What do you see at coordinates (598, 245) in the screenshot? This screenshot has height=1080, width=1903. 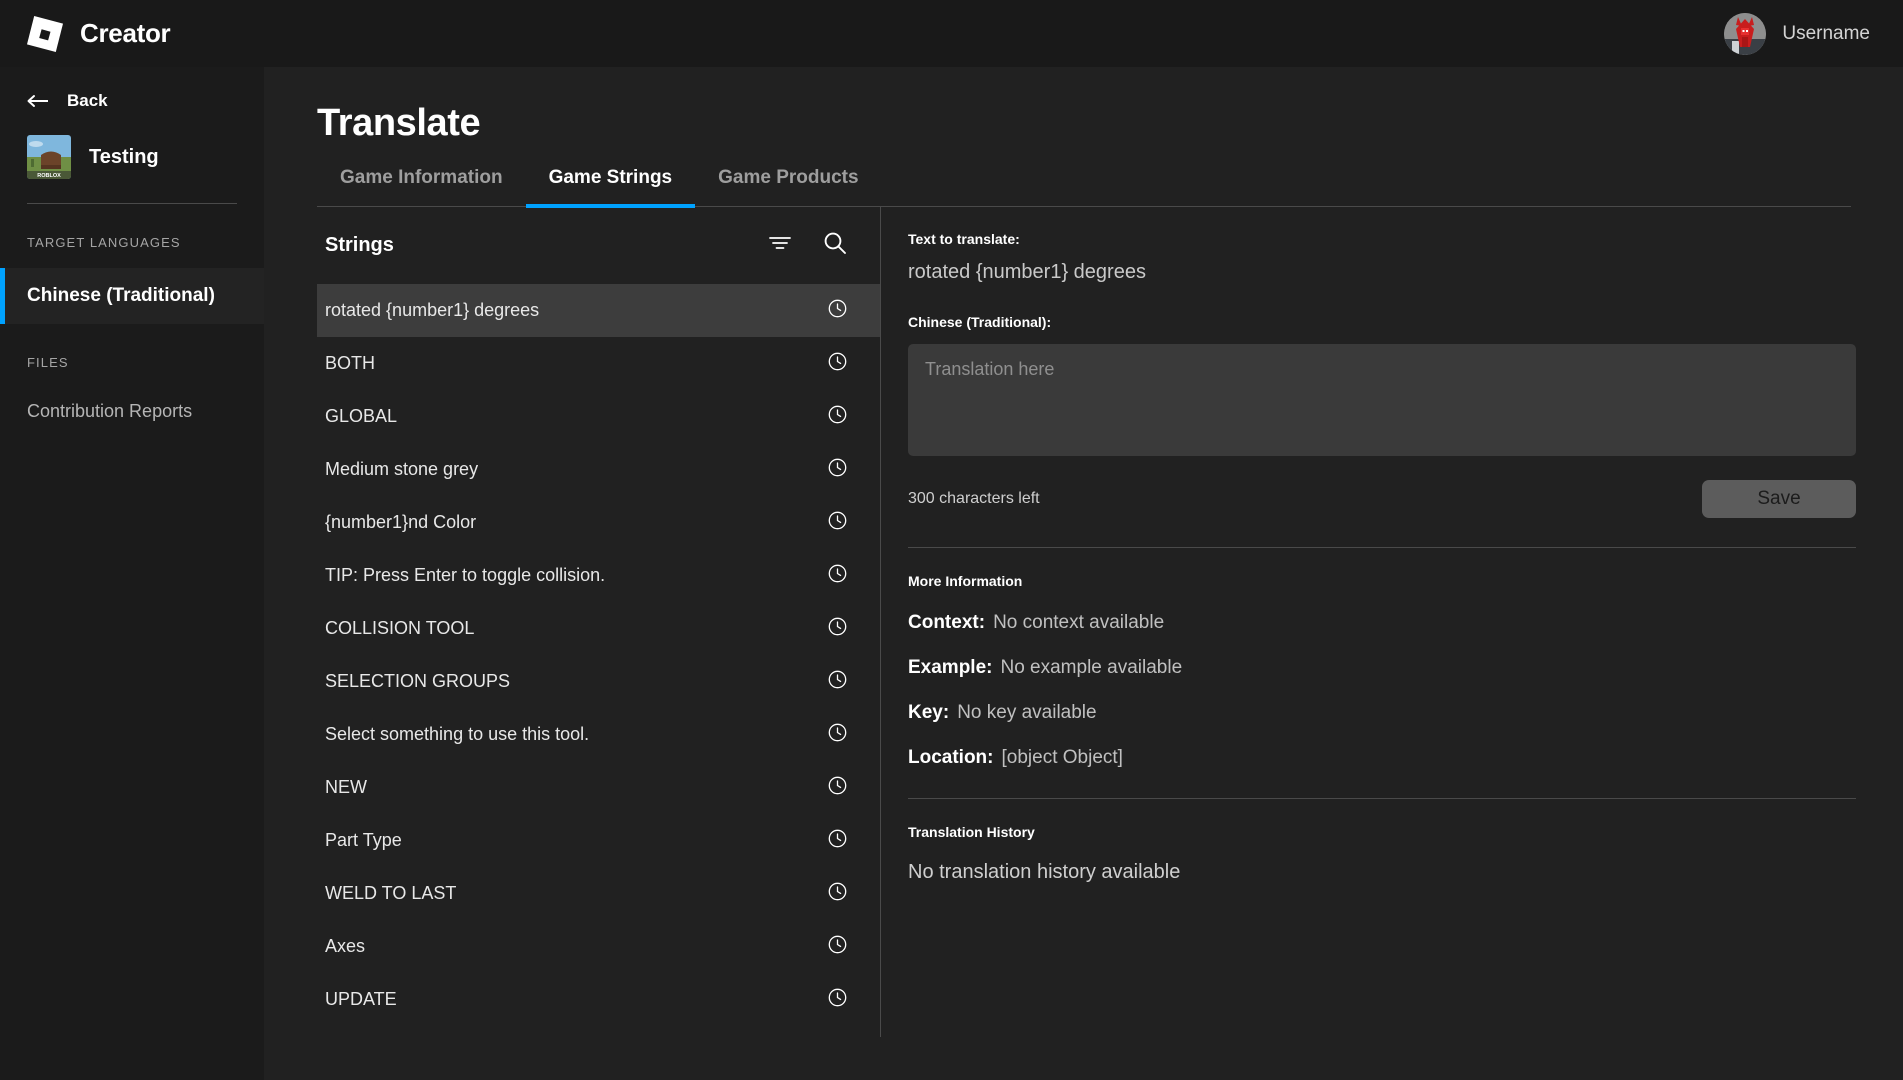 I see `strings-panel-header: Strings` at bounding box center [598, 245].